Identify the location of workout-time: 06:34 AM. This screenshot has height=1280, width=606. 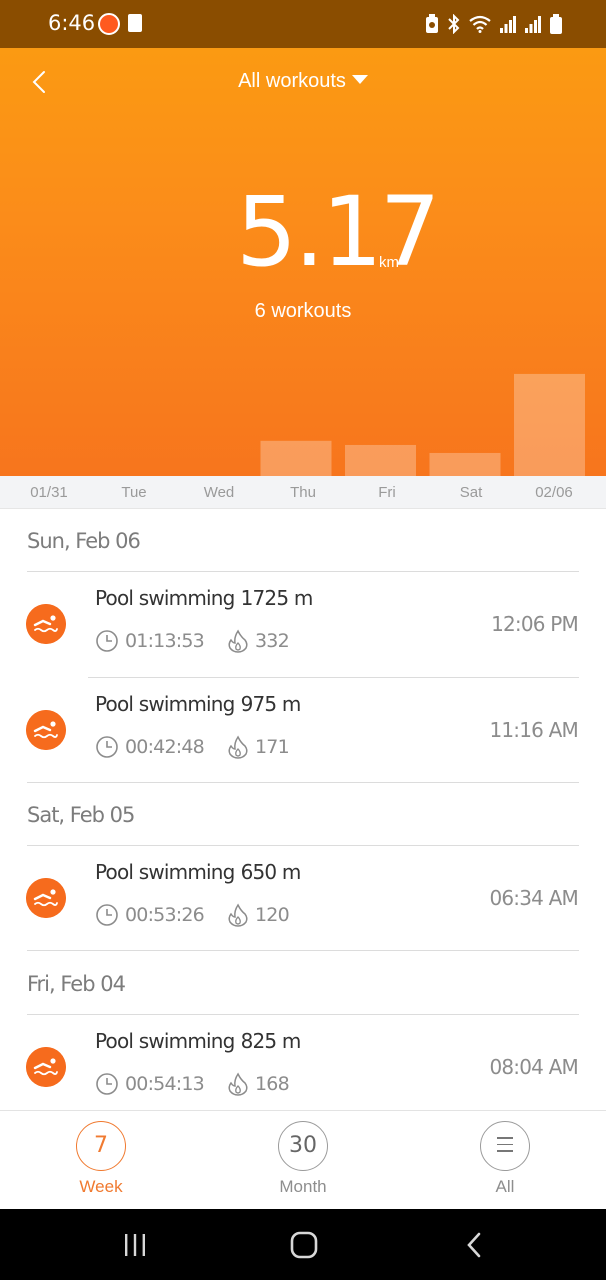
(533, 898).